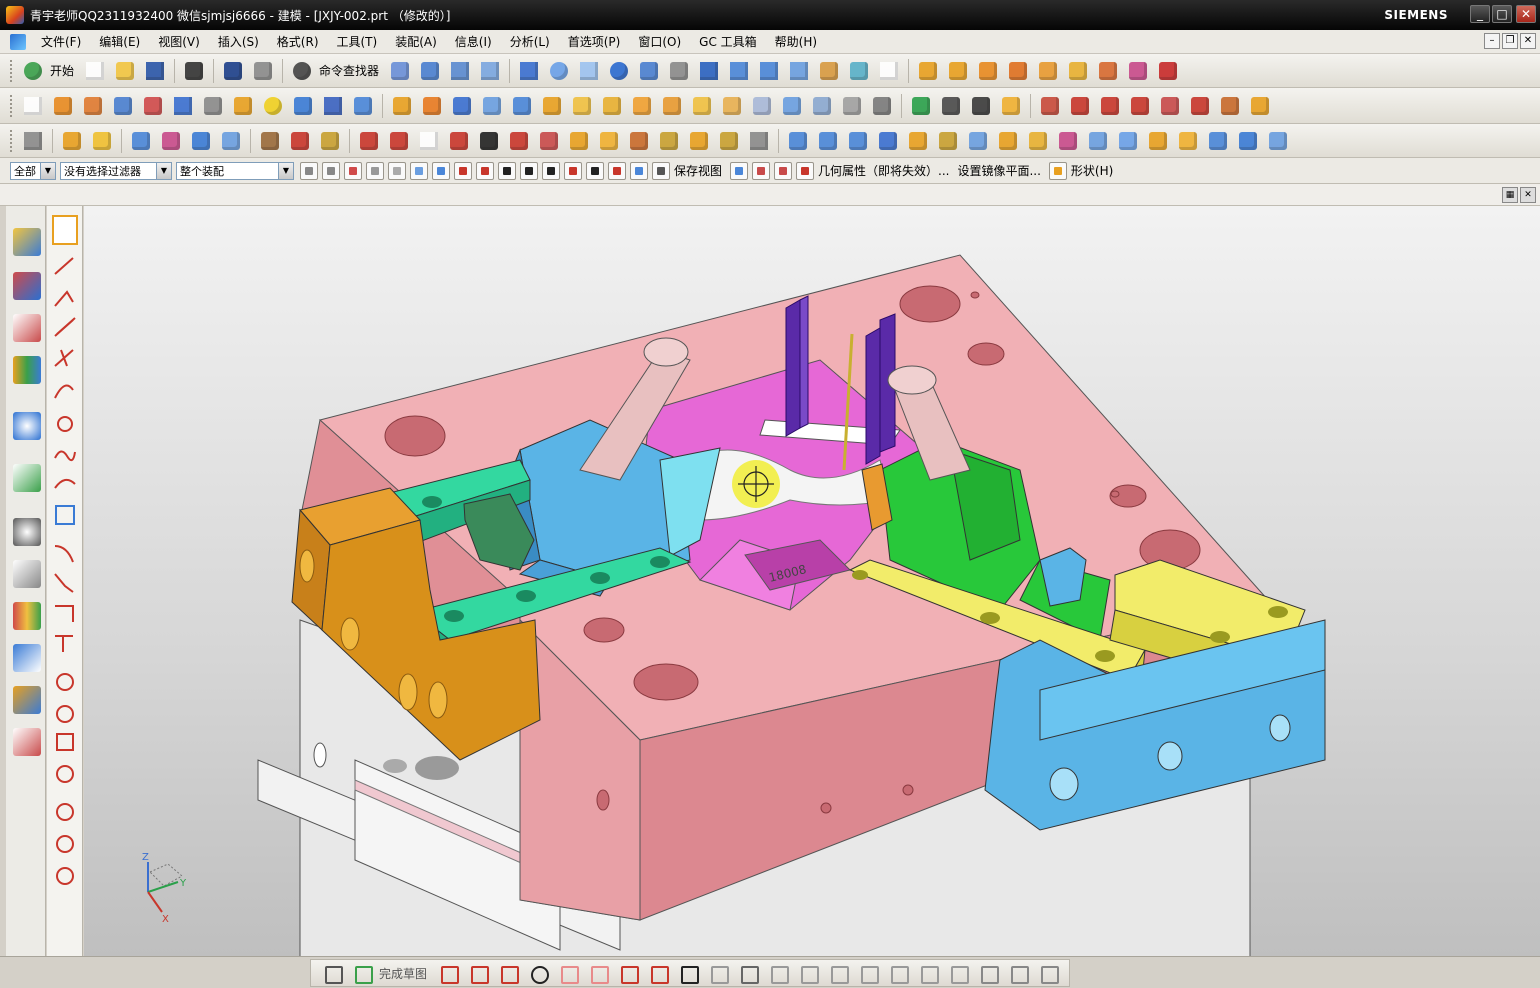 The width and height of the screenshot is (1540, 988). Describe the element at coordinates (489, 141) in the screenshot. I see `text-icon` at that location.